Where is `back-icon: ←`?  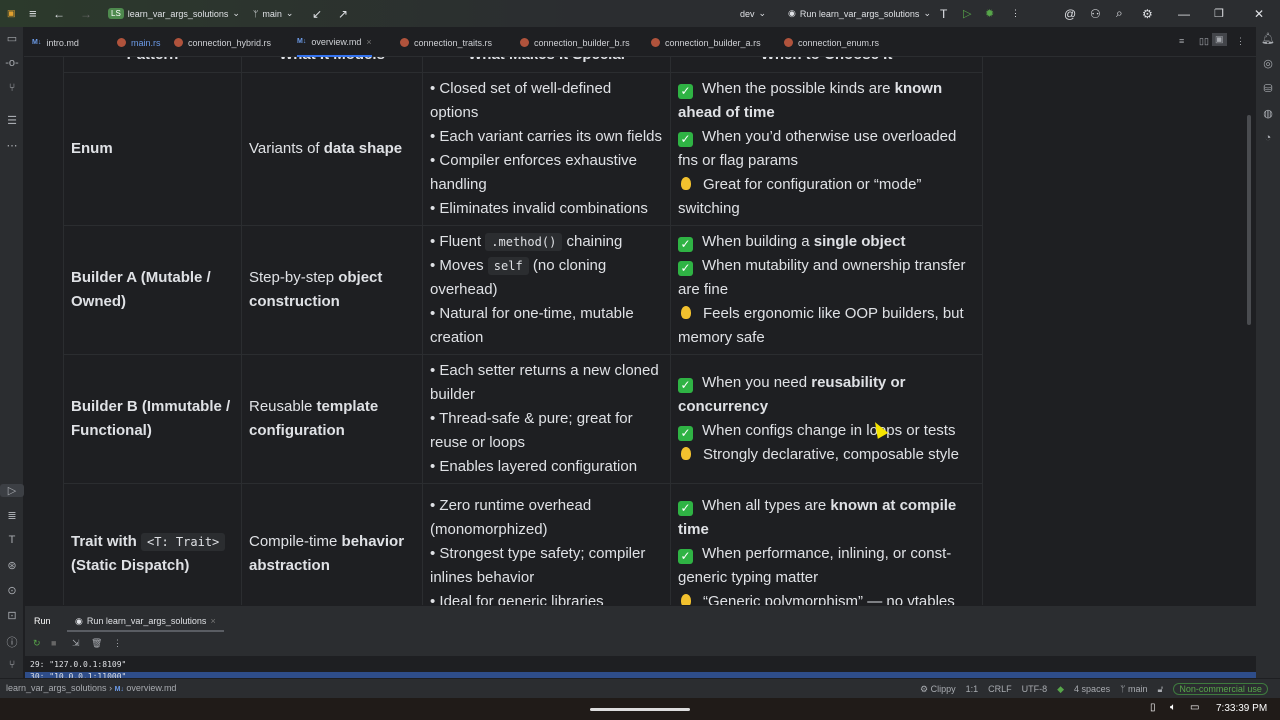 back-icon: ← is located at coordinates (59, 14).